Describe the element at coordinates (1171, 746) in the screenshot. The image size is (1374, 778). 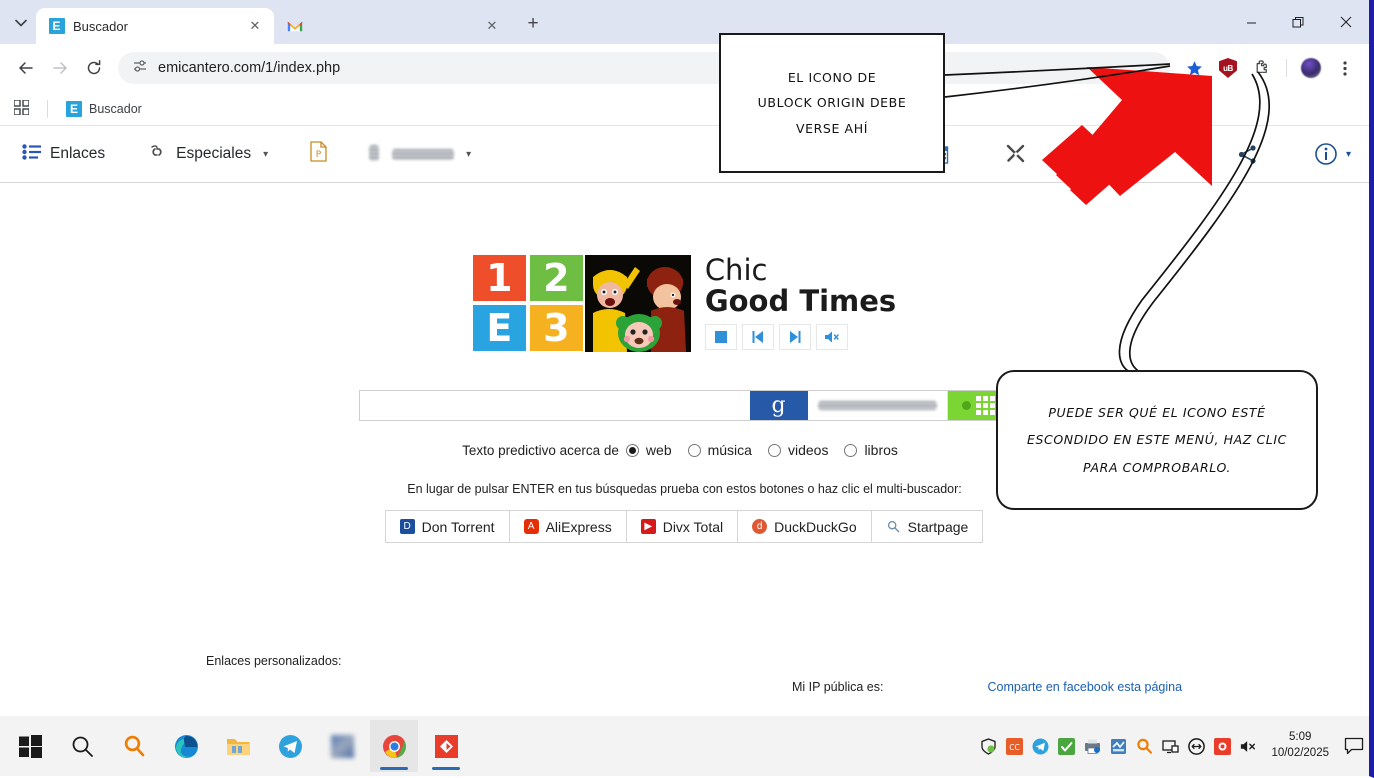
I see `display-tray-icon` at that location.